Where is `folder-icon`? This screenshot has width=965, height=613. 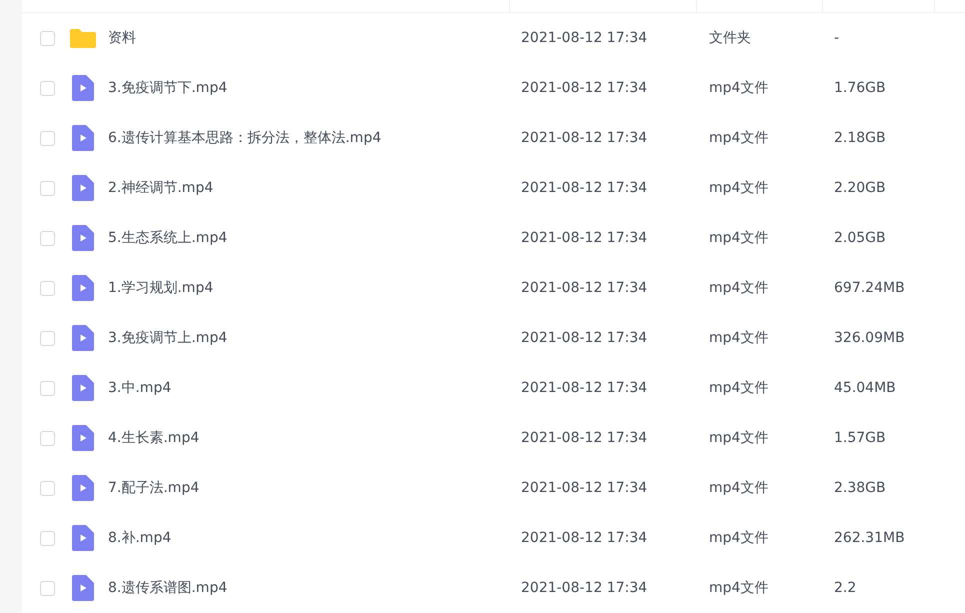 folder-icon is located at coordinates (83, 38).